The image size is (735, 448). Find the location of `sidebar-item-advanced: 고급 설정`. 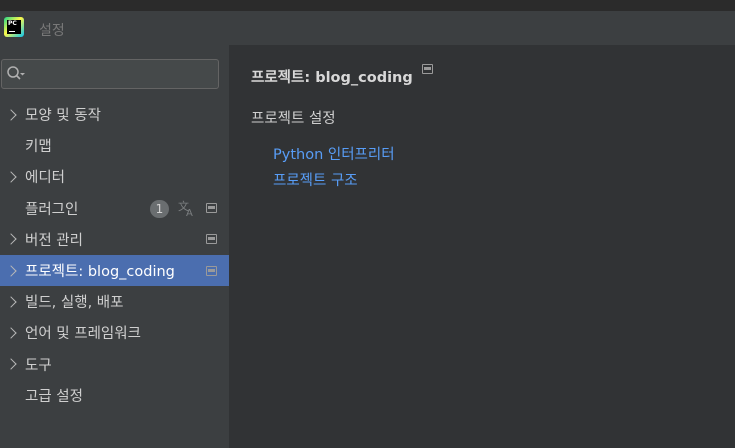

sidebar-item-advanced: 고급 설정 is located at coordinates (114, 395).